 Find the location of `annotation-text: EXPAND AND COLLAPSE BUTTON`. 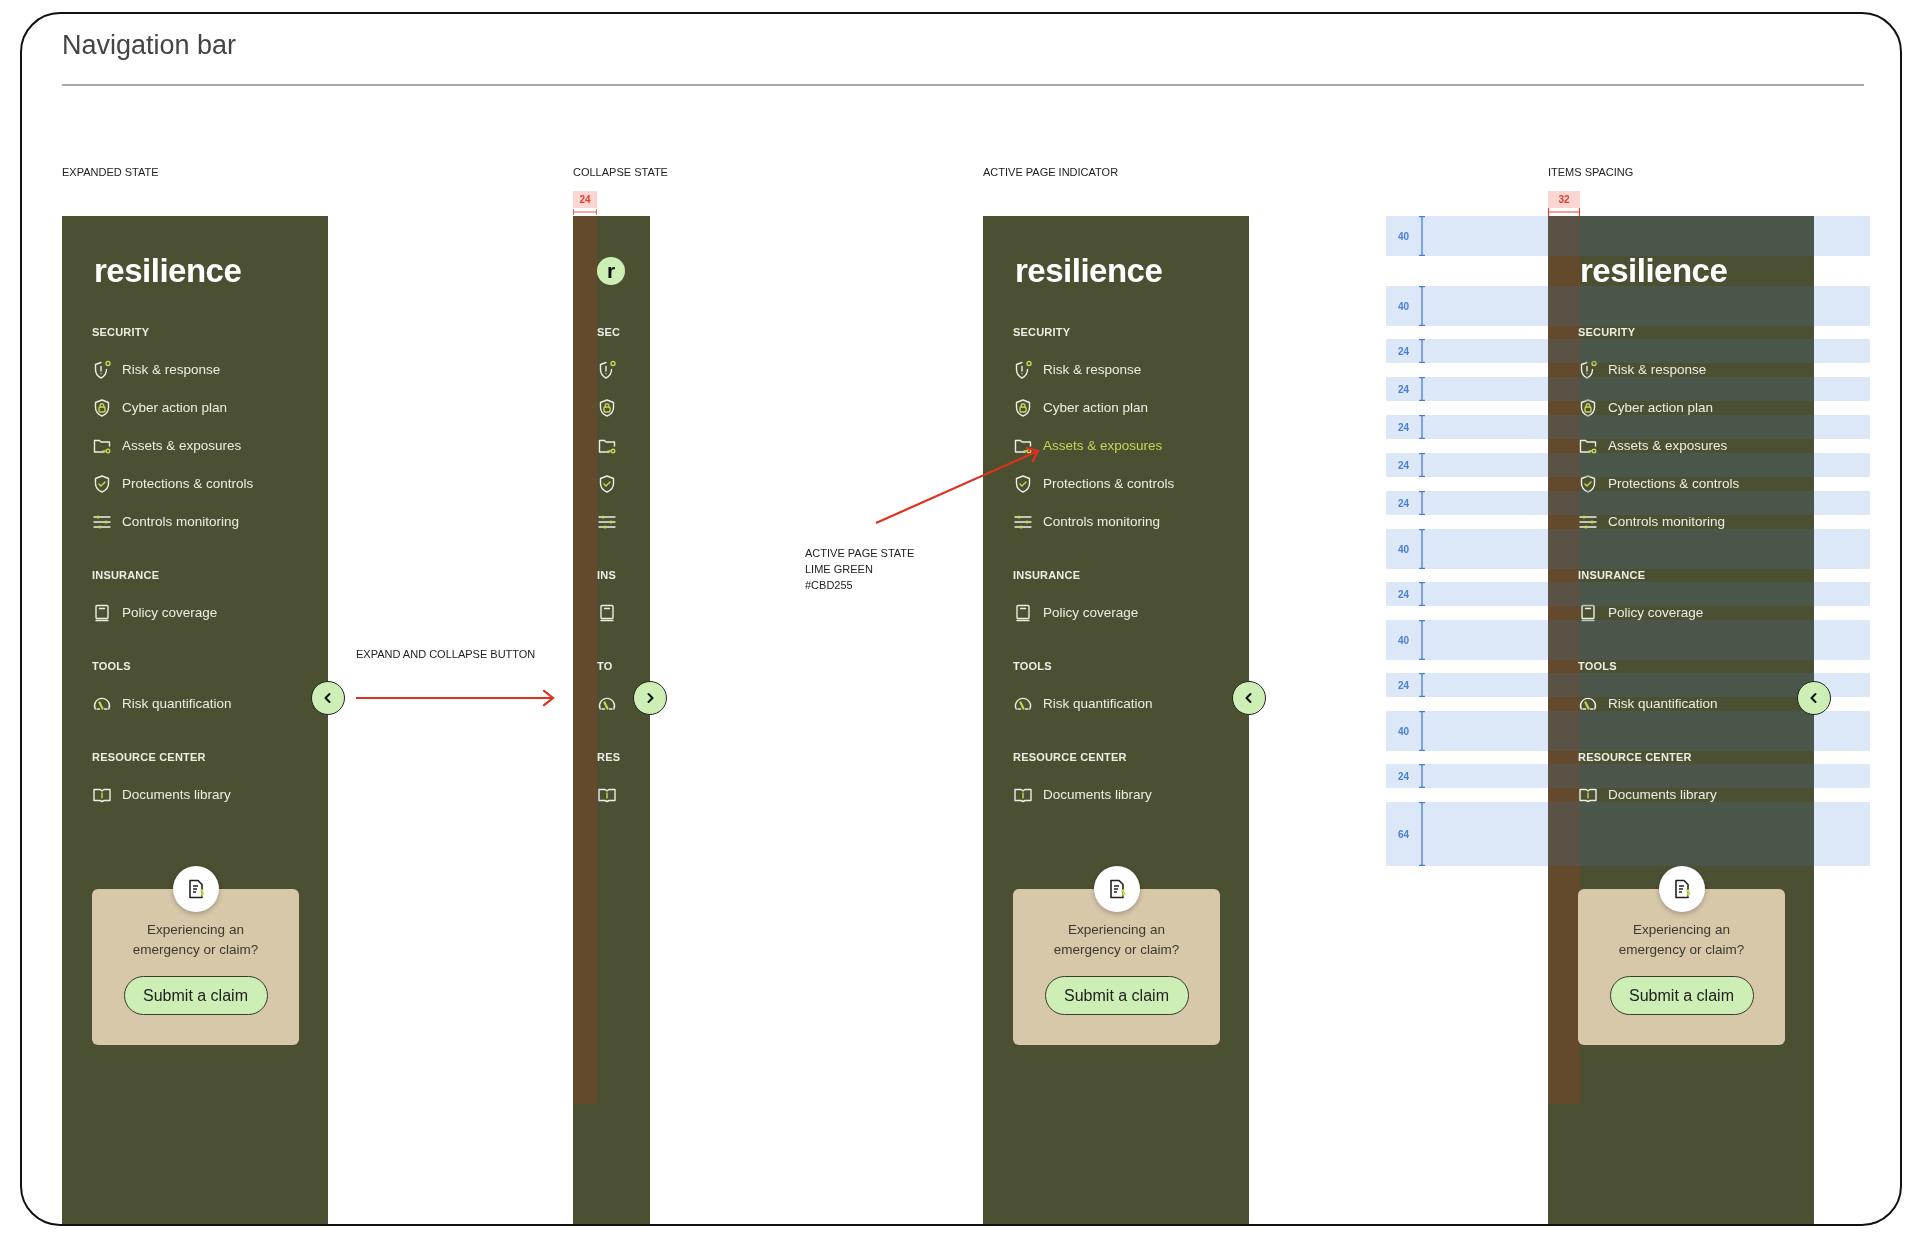

annotation-text: EXPAND AND COLLAPSE BUTTON is located at coordinates (446, 654).